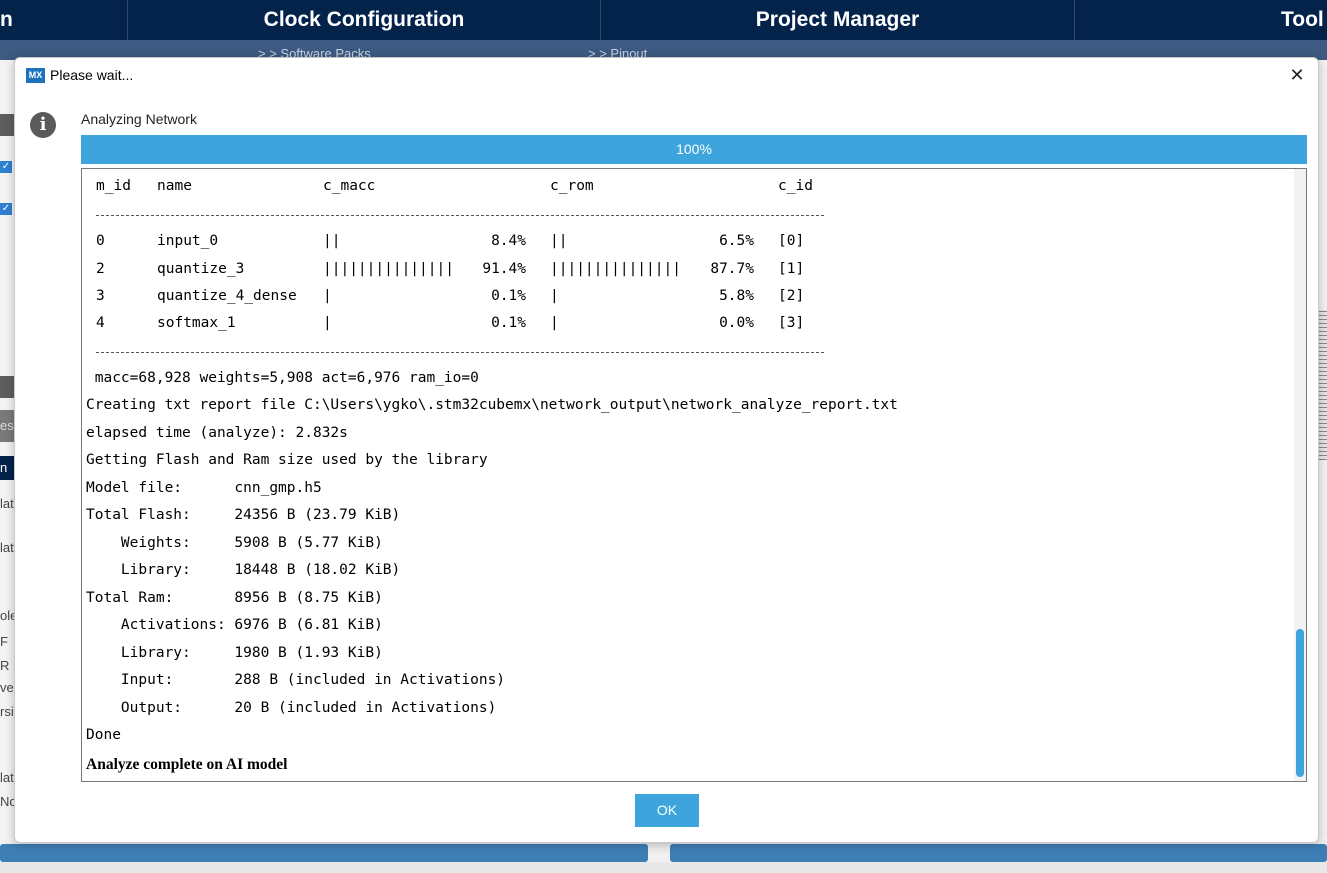 This screenshot has width=1327, height=873. I want to click on log-line: Activations: 6976 B (6.81 KiB), so click(234, 625).